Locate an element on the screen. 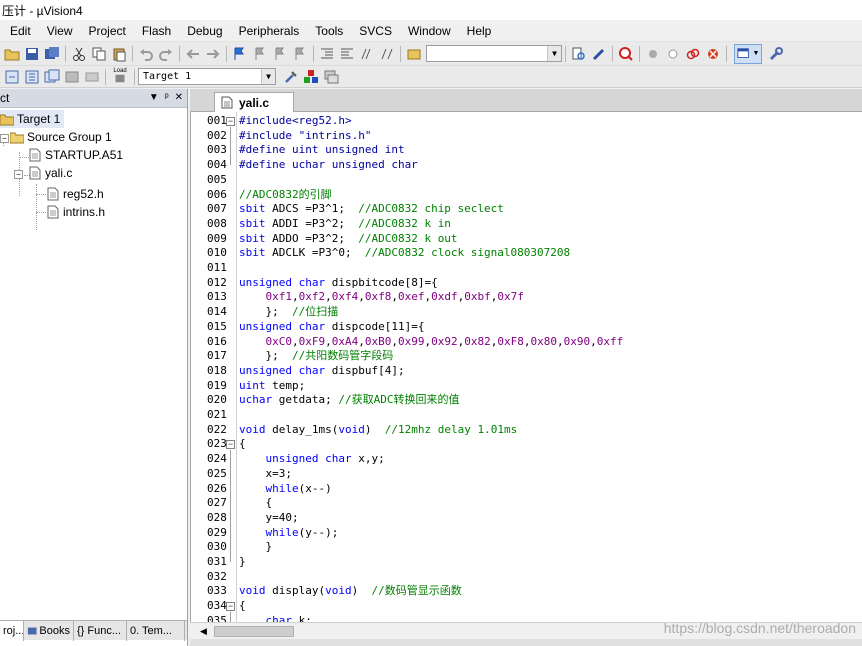 The image size is (862, 646). code-line: unsigned char x,y; is located at coordinates (312, 459).